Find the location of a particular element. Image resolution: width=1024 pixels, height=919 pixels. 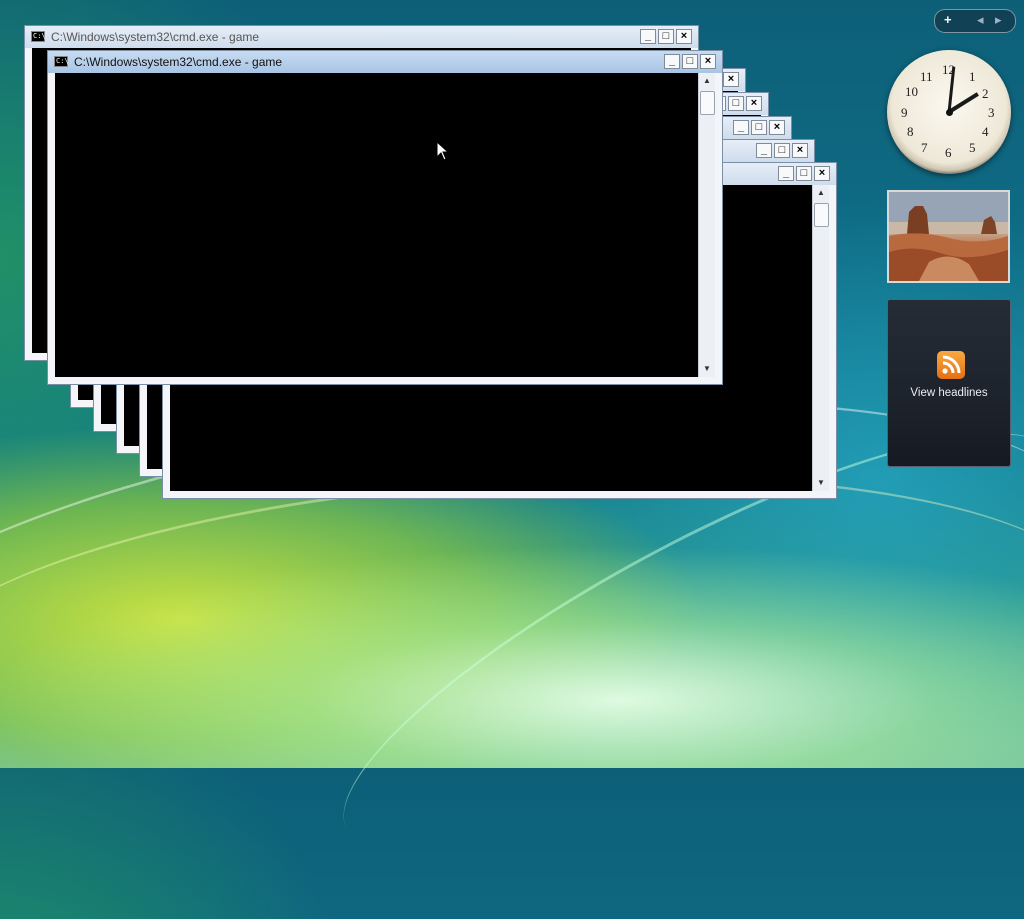

clock-numeral: 9 is located at coordinates (904, 112).